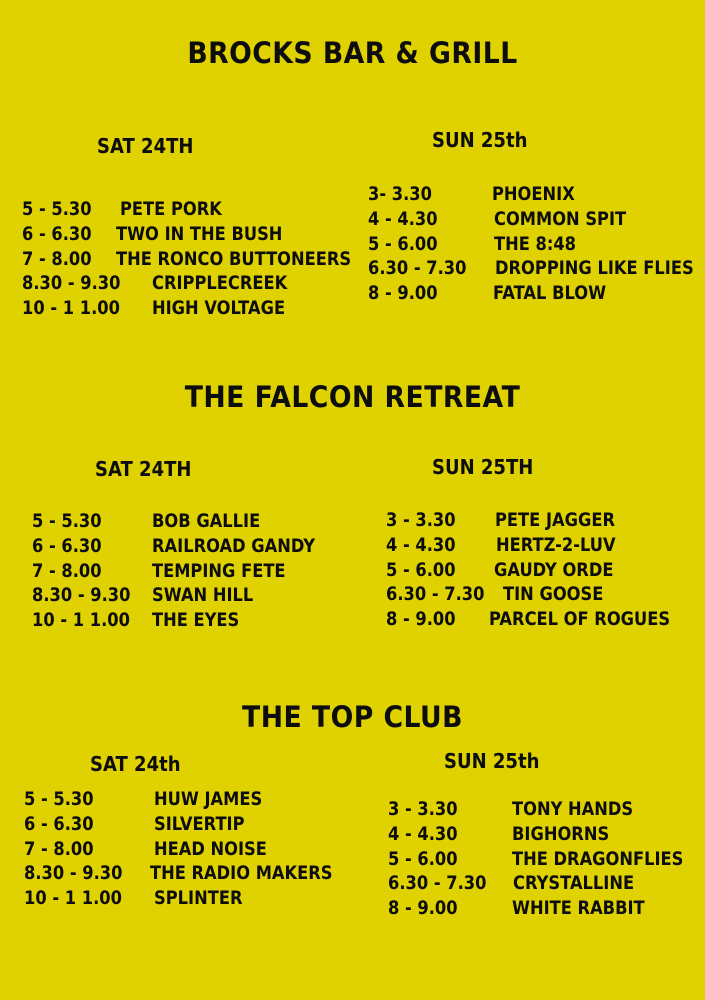 This screenshot has height=1000, width=705. What do you see at coordinates (554, 570) in the screenshot?
I see `slot-band: GAUDY ORDE` at bounding box center [554, 570].